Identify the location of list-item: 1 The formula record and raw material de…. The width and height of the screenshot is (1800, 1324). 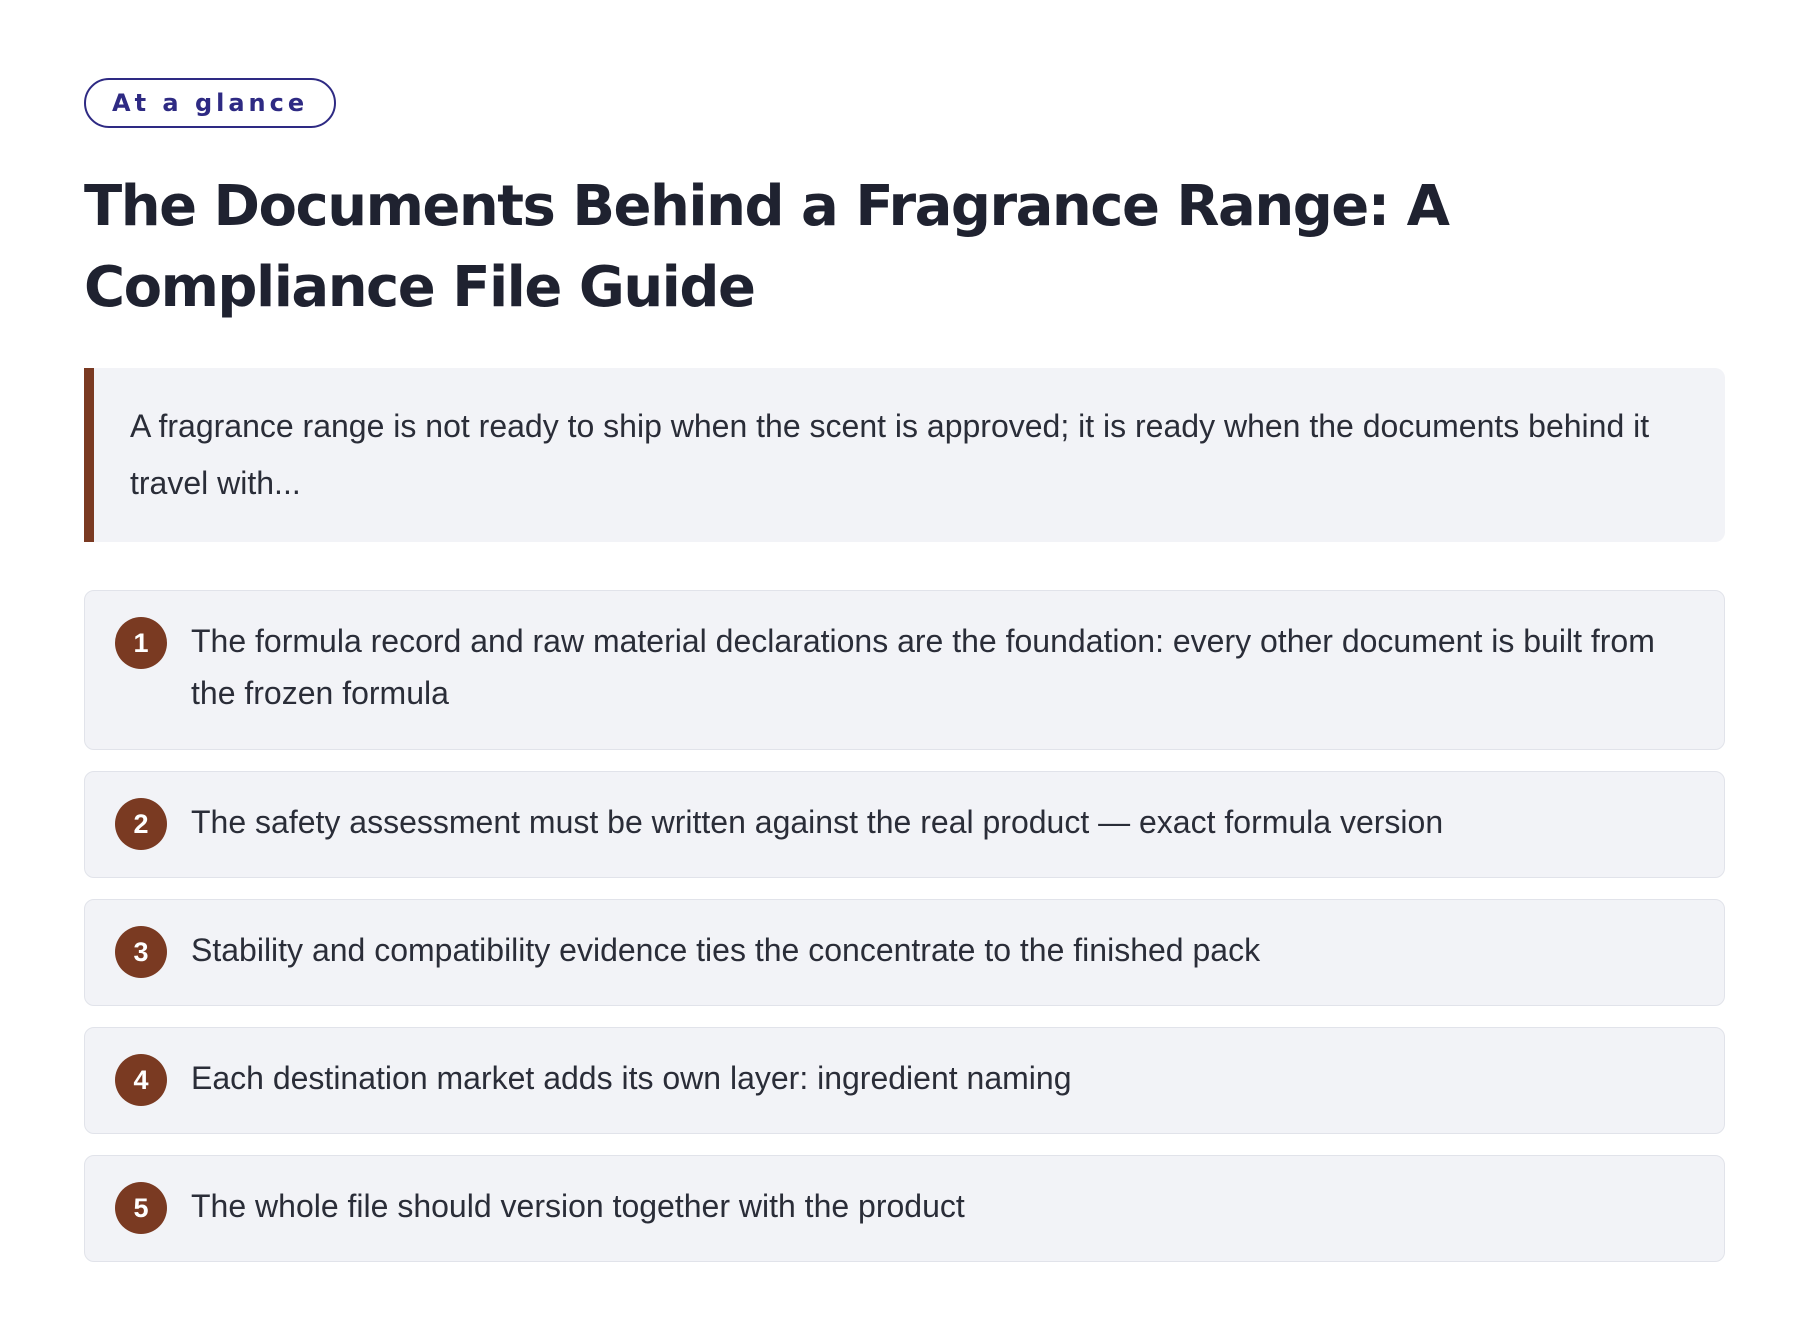
(904, 670).